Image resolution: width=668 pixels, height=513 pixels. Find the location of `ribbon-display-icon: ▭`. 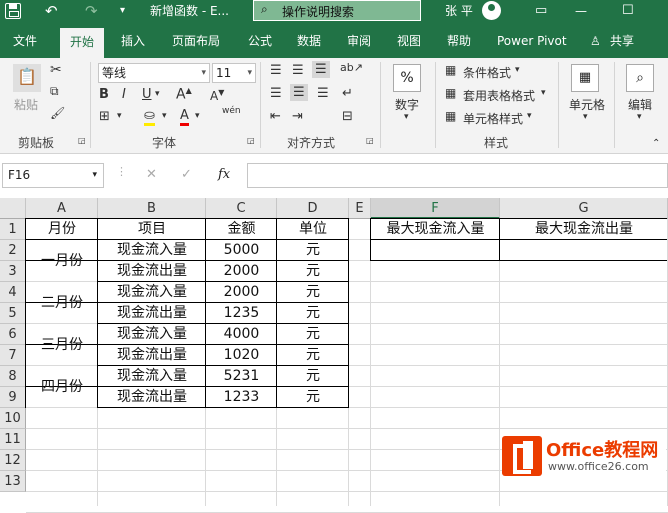

ribbon-display-icon: ▭ is located at coordinates (541, 11).